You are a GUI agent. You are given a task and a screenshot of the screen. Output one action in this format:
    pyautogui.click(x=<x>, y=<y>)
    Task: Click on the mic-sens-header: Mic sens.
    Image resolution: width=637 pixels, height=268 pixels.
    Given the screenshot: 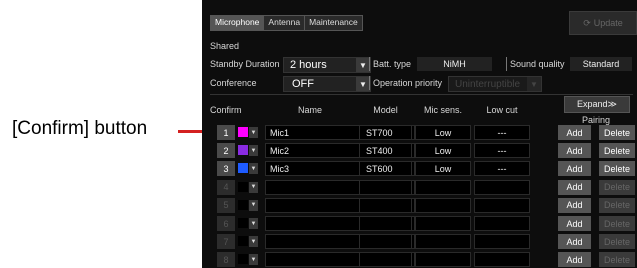 What is the action you would take?
    pyautogui.click(x=442, y=110)
    